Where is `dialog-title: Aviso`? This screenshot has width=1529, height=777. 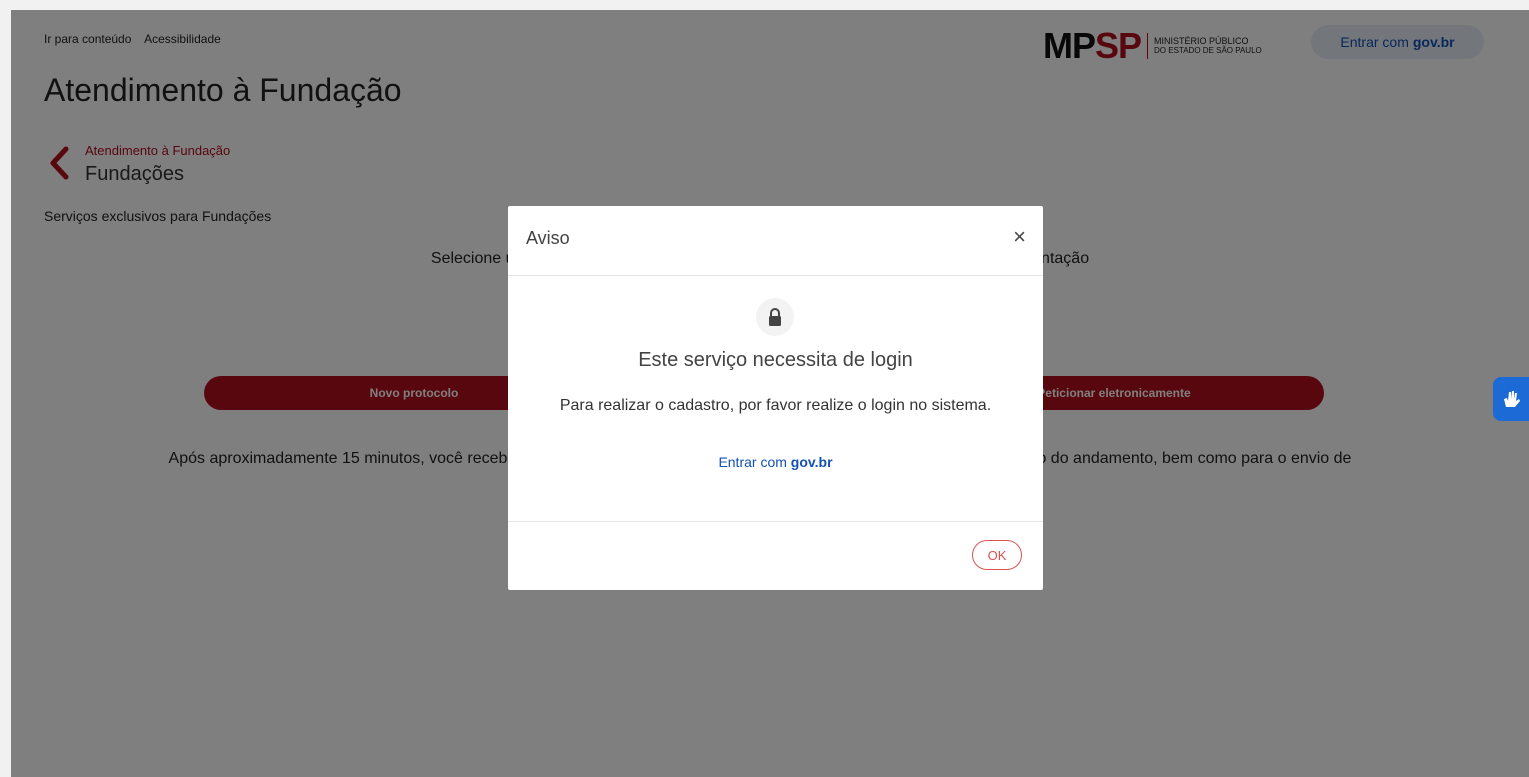
dialog-title: Aviso is located at coordinates (548, 238).